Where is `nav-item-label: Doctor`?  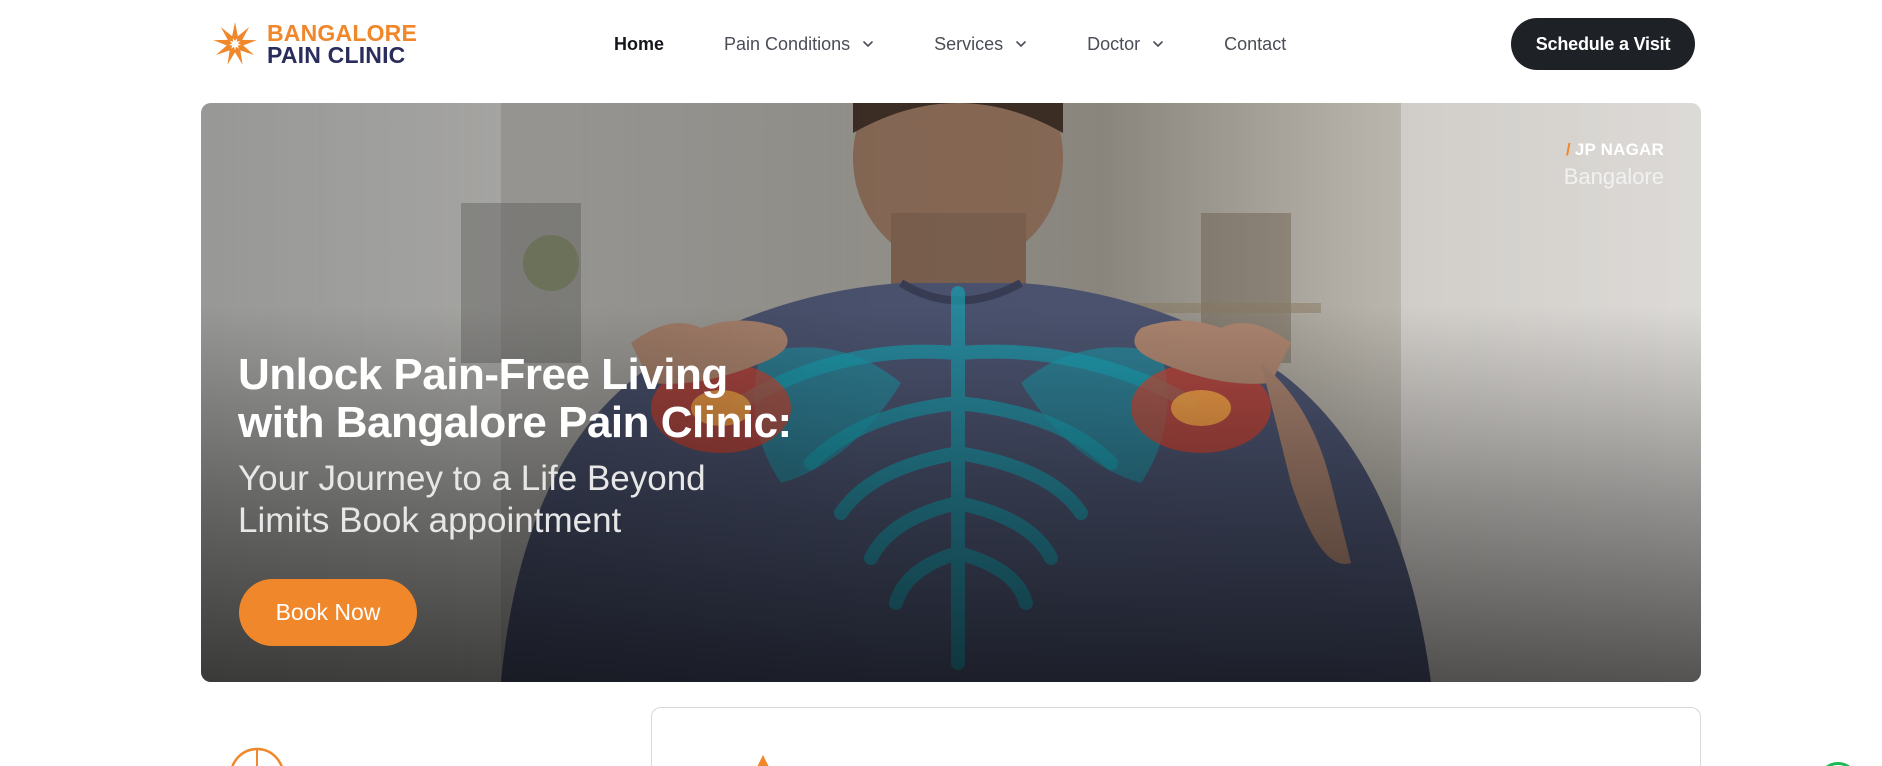 nav-item-label: Doctor is located at coordinates (1114, 43).